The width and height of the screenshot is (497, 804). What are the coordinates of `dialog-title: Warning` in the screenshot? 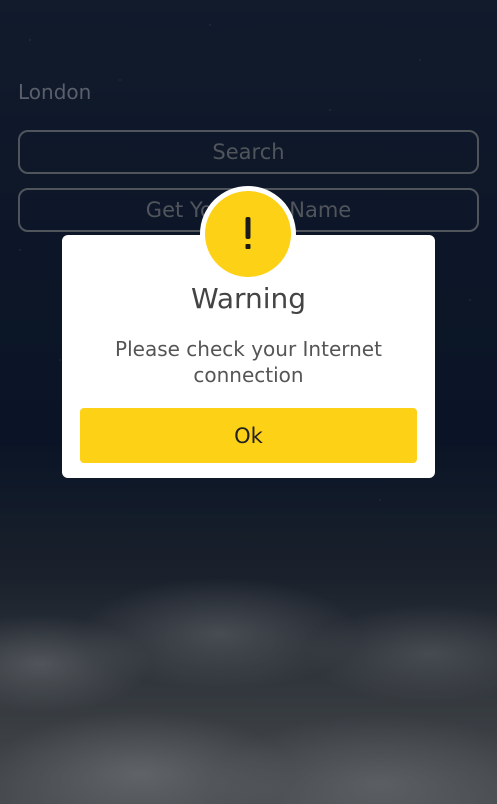 It's located at (248, 298).